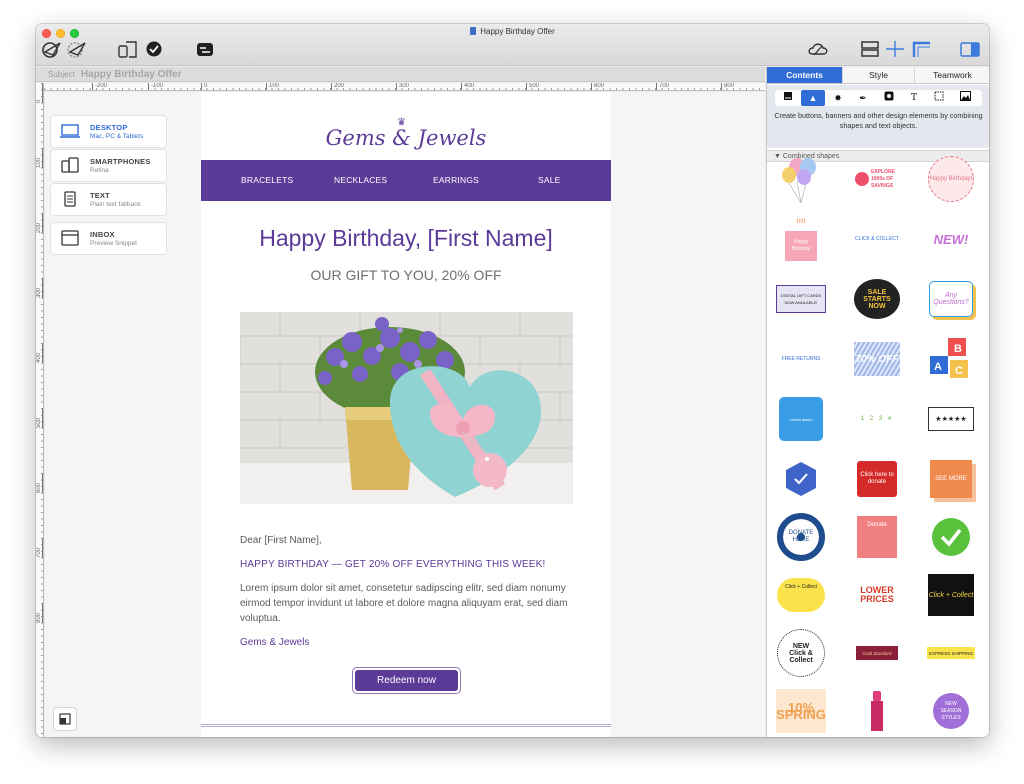 This screenshot has height=784, width=1024. I want to click on hero-image, so click(406, 408).